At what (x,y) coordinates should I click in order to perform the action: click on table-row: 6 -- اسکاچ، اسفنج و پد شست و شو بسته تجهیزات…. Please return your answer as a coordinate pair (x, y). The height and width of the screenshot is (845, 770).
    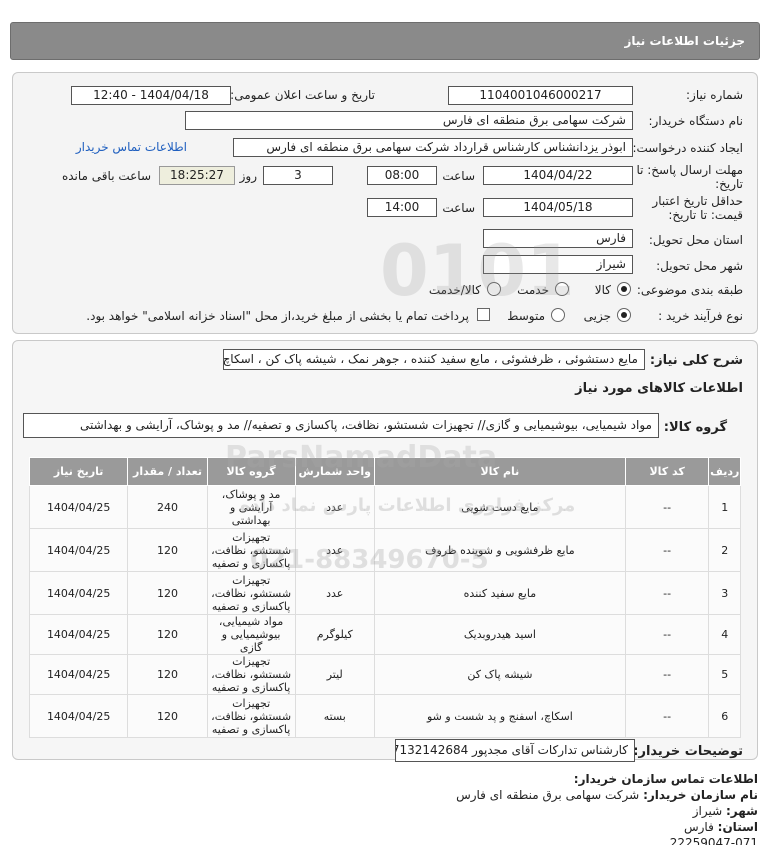
    Looking at the image, I should click on (384, 716).